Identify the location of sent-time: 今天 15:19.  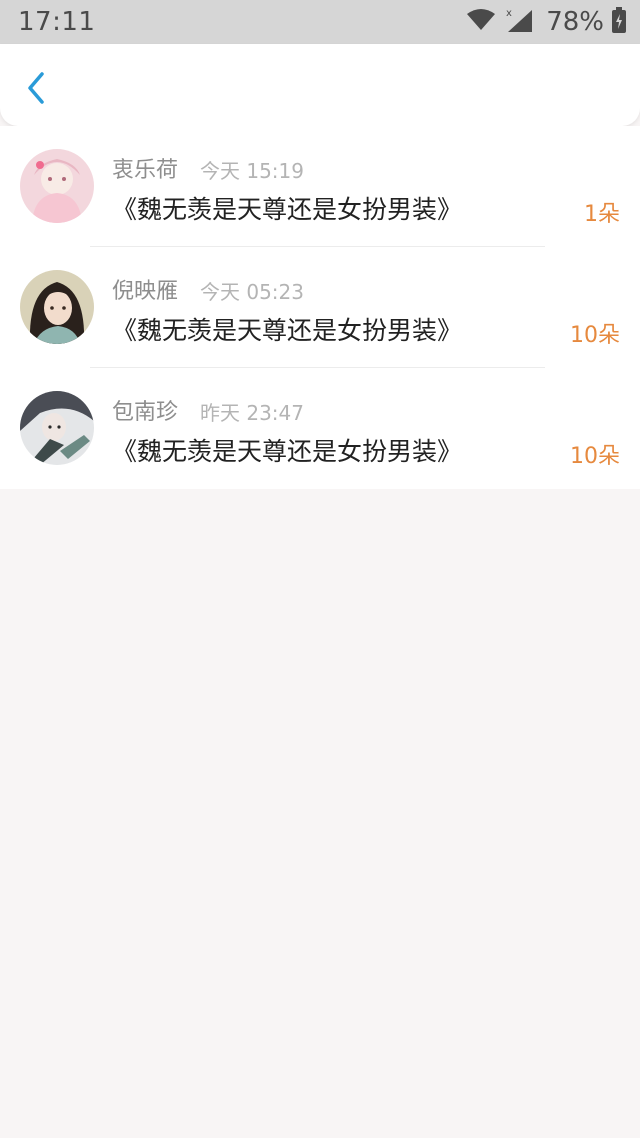
(252, 171).